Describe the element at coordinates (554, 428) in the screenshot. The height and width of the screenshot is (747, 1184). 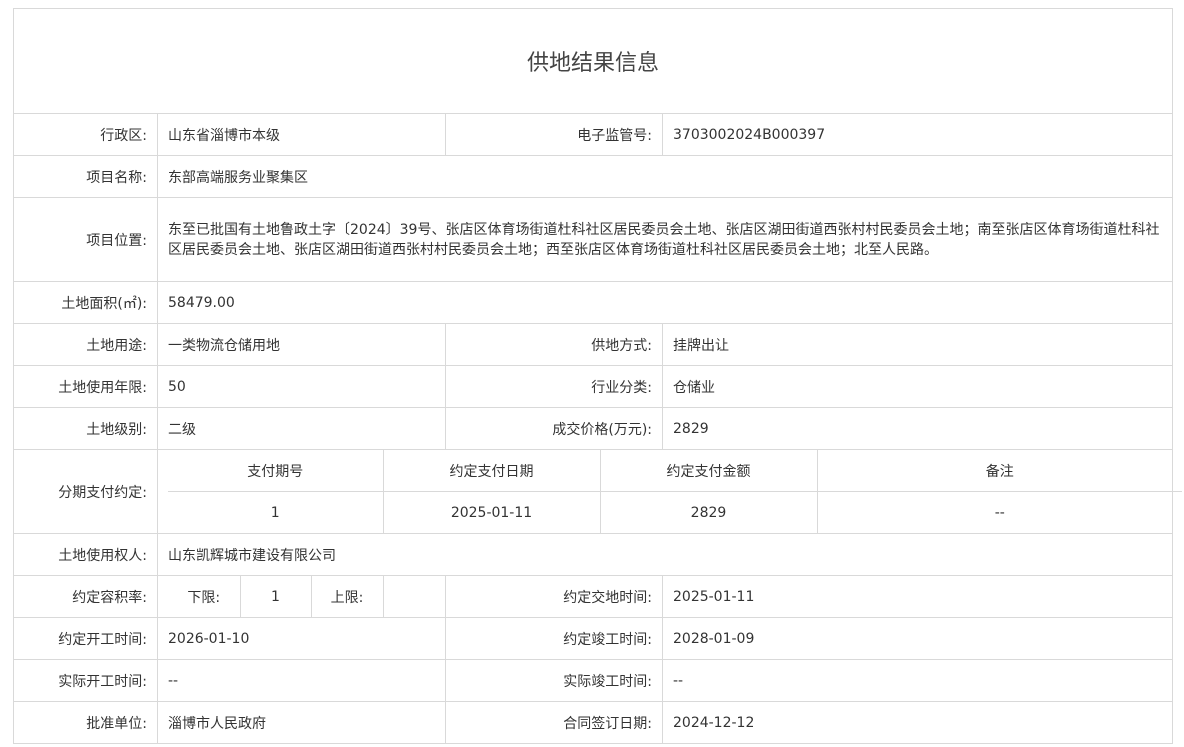
I see `price-label: 成交价格(万元):` at that location.